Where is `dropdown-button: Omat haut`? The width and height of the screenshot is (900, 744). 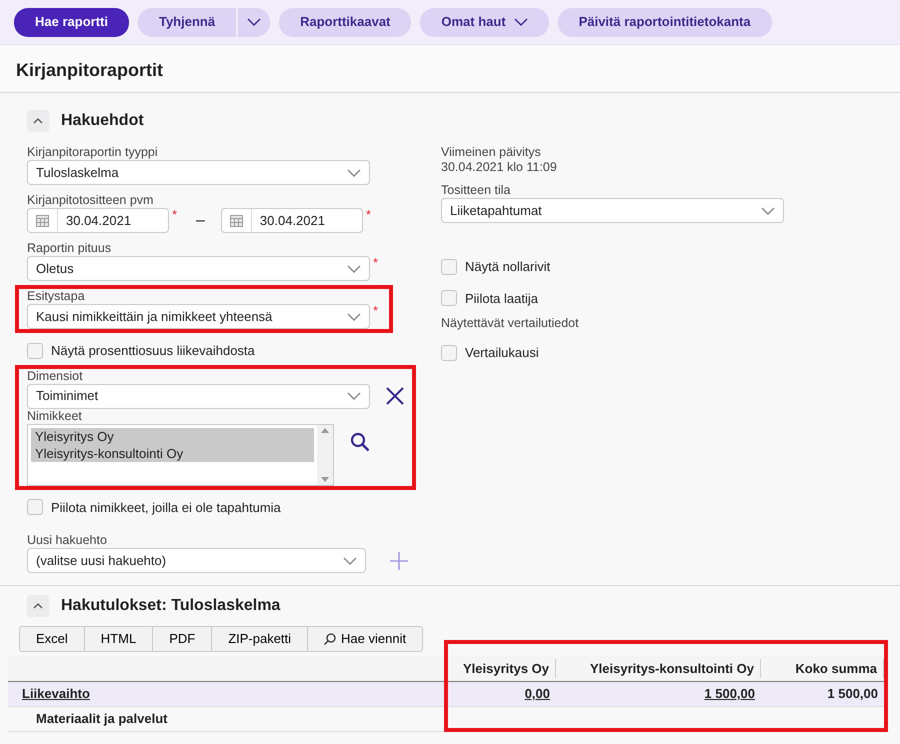
dropdown-button: Omat haut is located at coordinates (484, 22).